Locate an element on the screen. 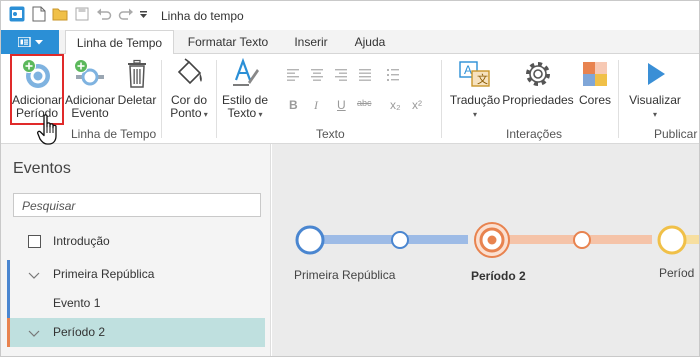 The width and height of the screenshot is (700, 357). add-event-button: Adicionar Evento is located at coordinates (90, 89).